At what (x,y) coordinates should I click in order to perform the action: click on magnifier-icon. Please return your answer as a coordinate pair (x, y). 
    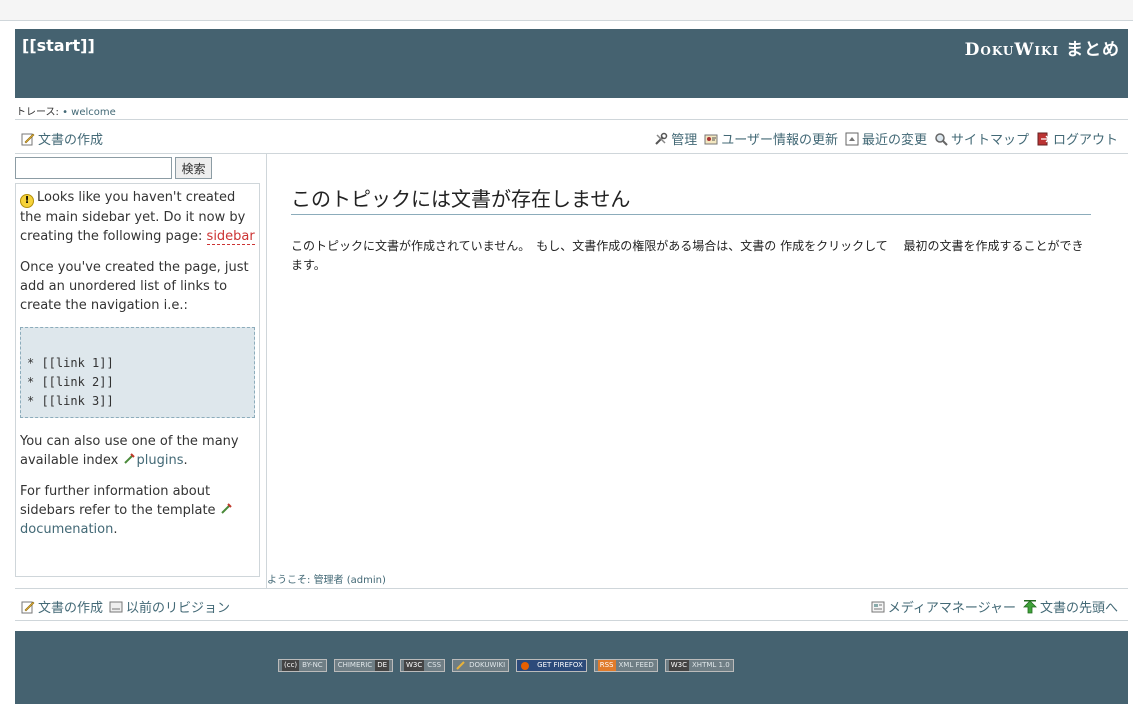
    Looking at the image, I should click on (941, 139).